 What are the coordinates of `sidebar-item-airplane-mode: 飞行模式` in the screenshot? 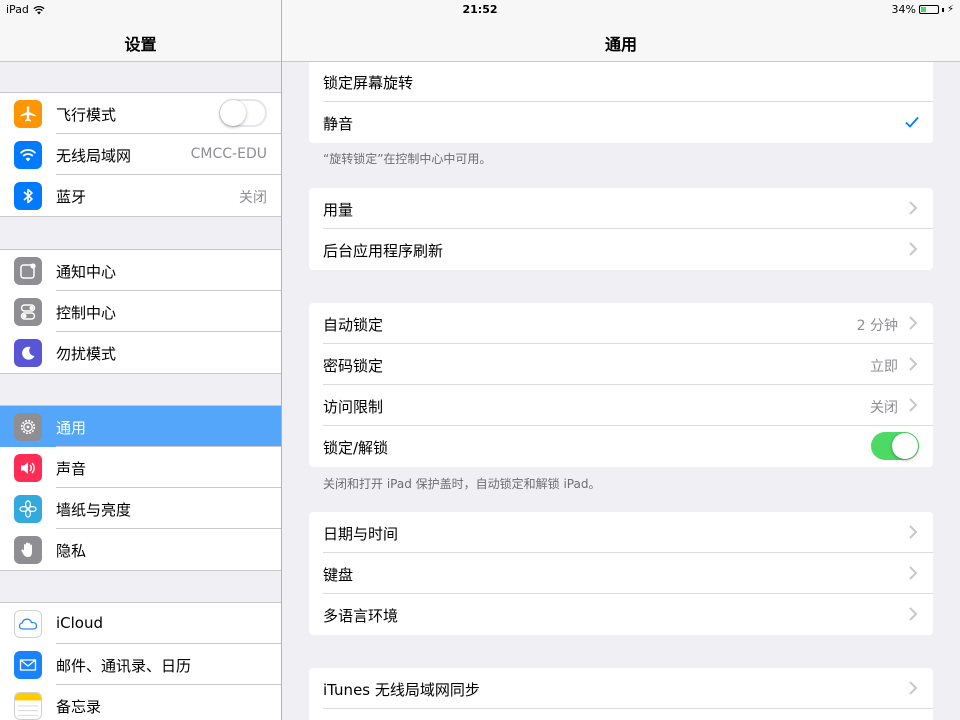 It's located at (140, 113).